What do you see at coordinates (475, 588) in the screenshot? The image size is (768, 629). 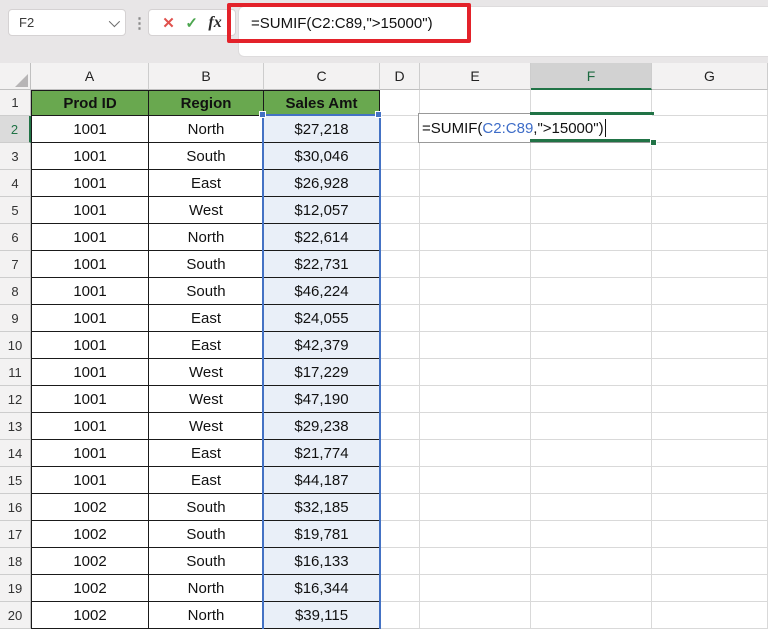 I see `cell-E19` at bounding box center [475, 588].